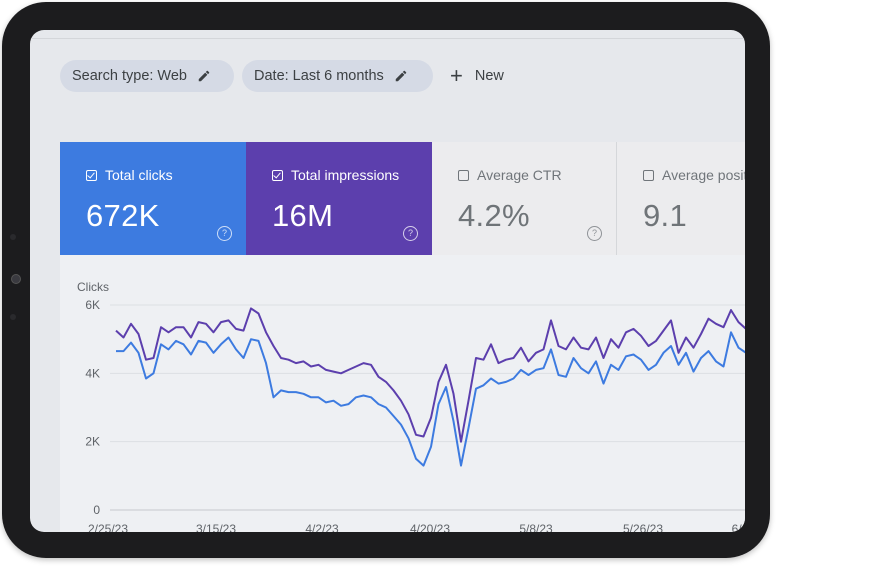 The image size is (873, 571). I want to click on camera-icon, so click(16, 279).